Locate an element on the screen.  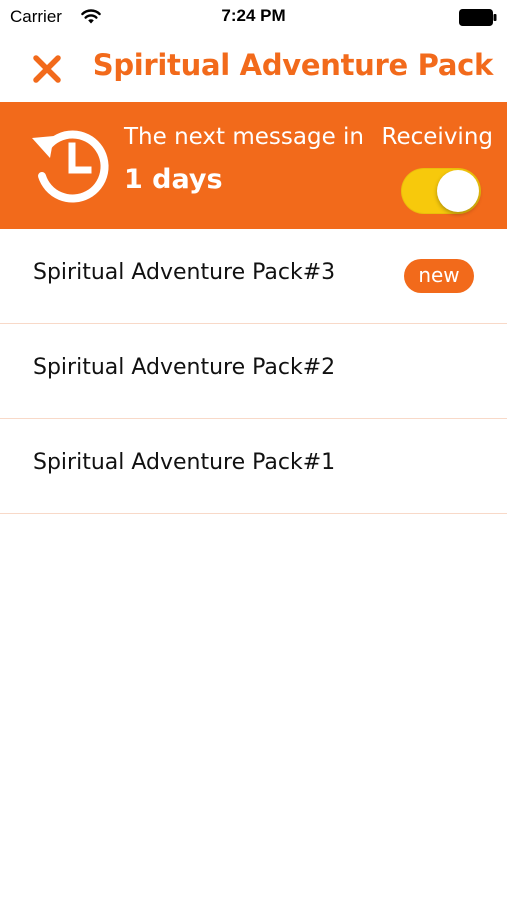
history-clock-icon is located at coordinates (70, 166).